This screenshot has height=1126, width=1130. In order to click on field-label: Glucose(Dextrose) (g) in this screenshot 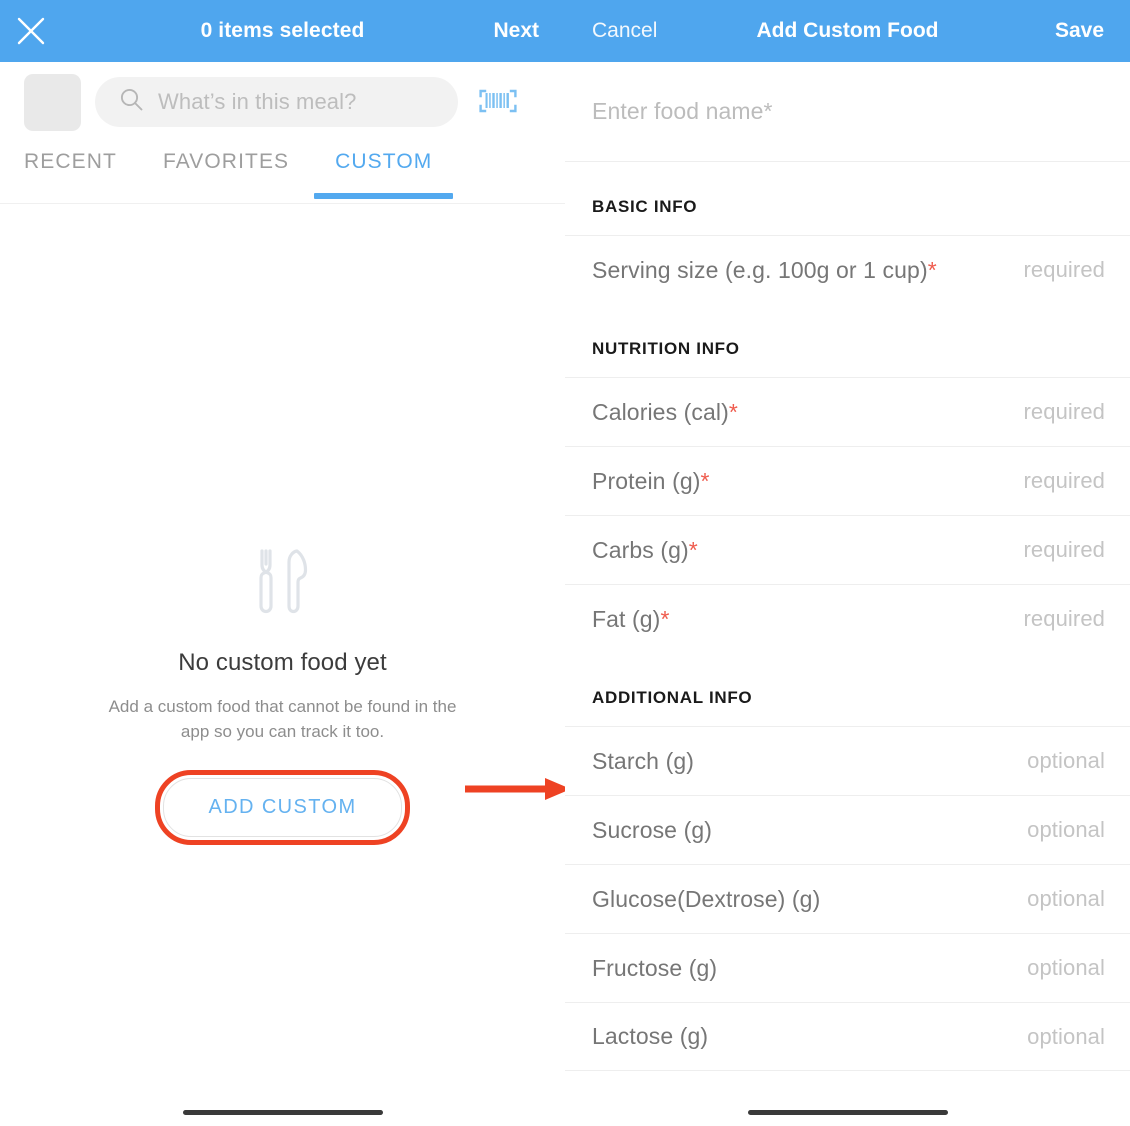, I will do `click(706, 898)`.